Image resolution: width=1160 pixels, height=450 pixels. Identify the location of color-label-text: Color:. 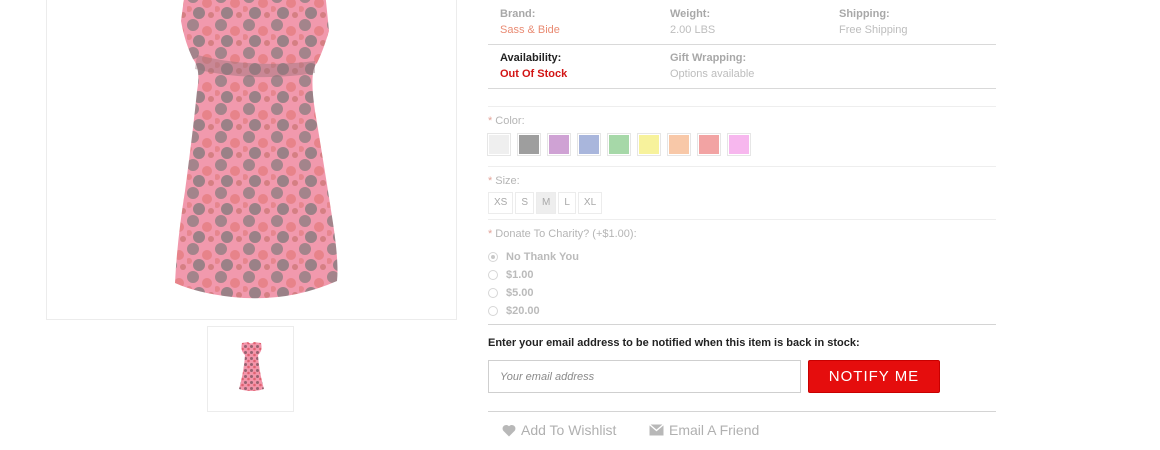
(510, 121).